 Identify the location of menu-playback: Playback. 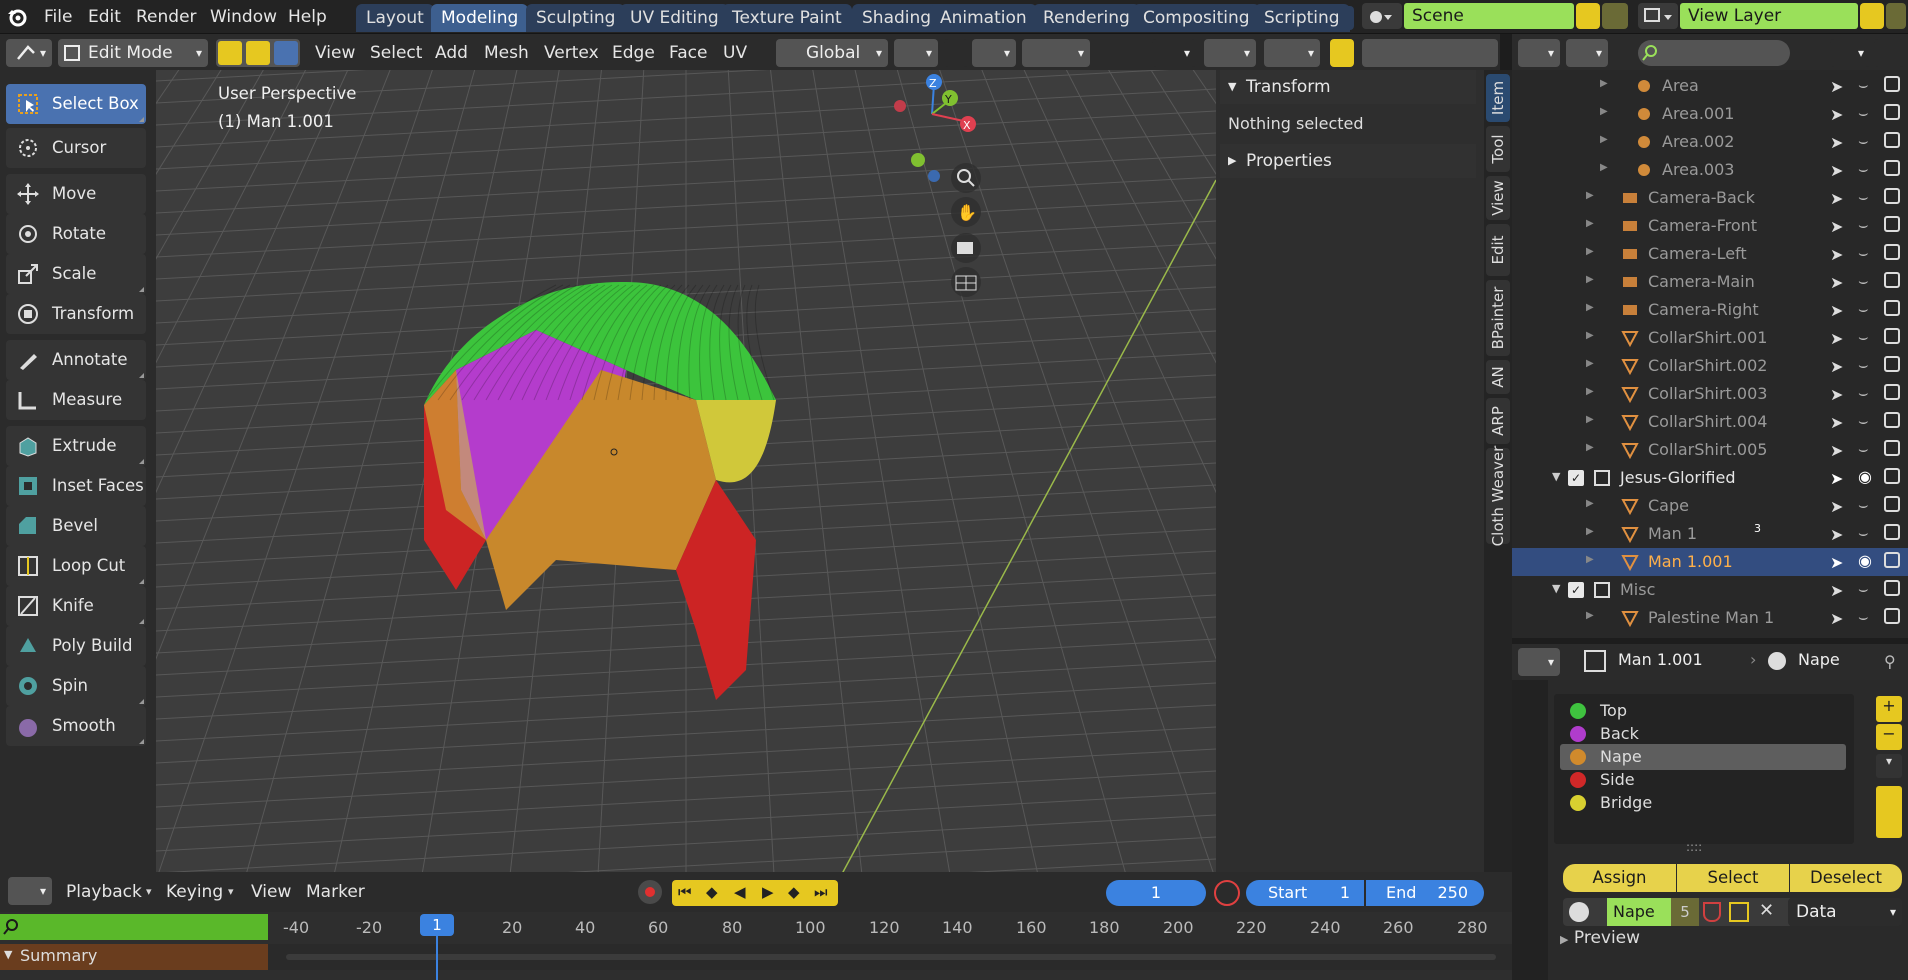
(104, 892).